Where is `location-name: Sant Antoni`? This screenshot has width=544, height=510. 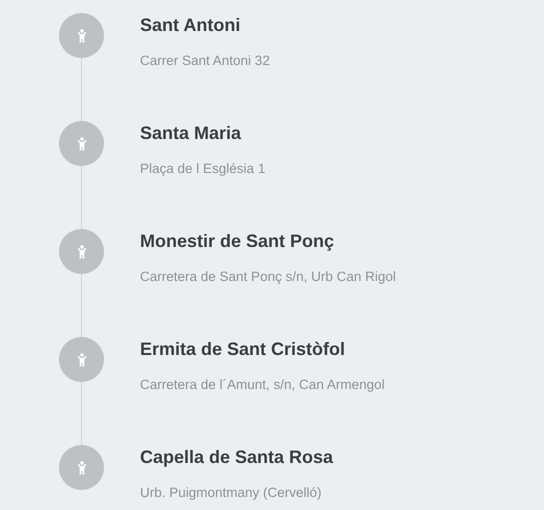
location-name: Sant Antoni is located at coordinates (190, 25).